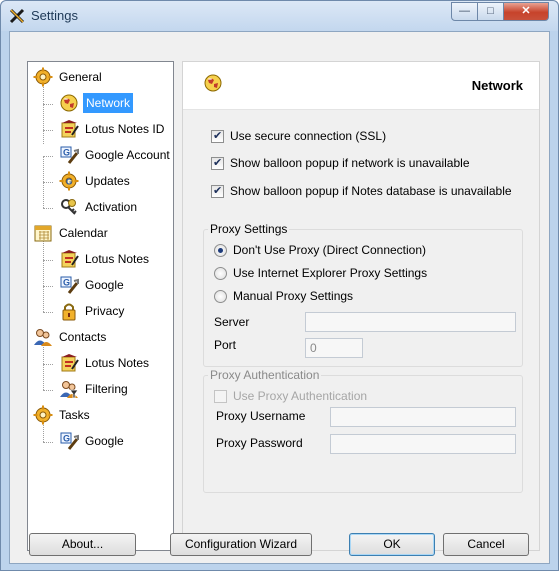 The height and width of the screenshot is (571, 559). What do you see at coordinates (329, 250) in the screenshot?
I see `no-proxy-label: Don't Use Proxy (Direct Connection)` at bounding box center [329, 250].